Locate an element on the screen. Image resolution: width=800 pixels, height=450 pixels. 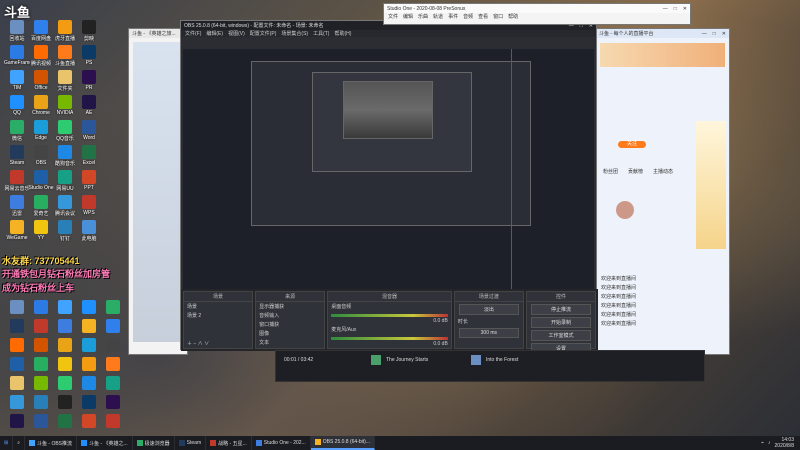
desktop-icon: PR is located at coordinates (89, 80).